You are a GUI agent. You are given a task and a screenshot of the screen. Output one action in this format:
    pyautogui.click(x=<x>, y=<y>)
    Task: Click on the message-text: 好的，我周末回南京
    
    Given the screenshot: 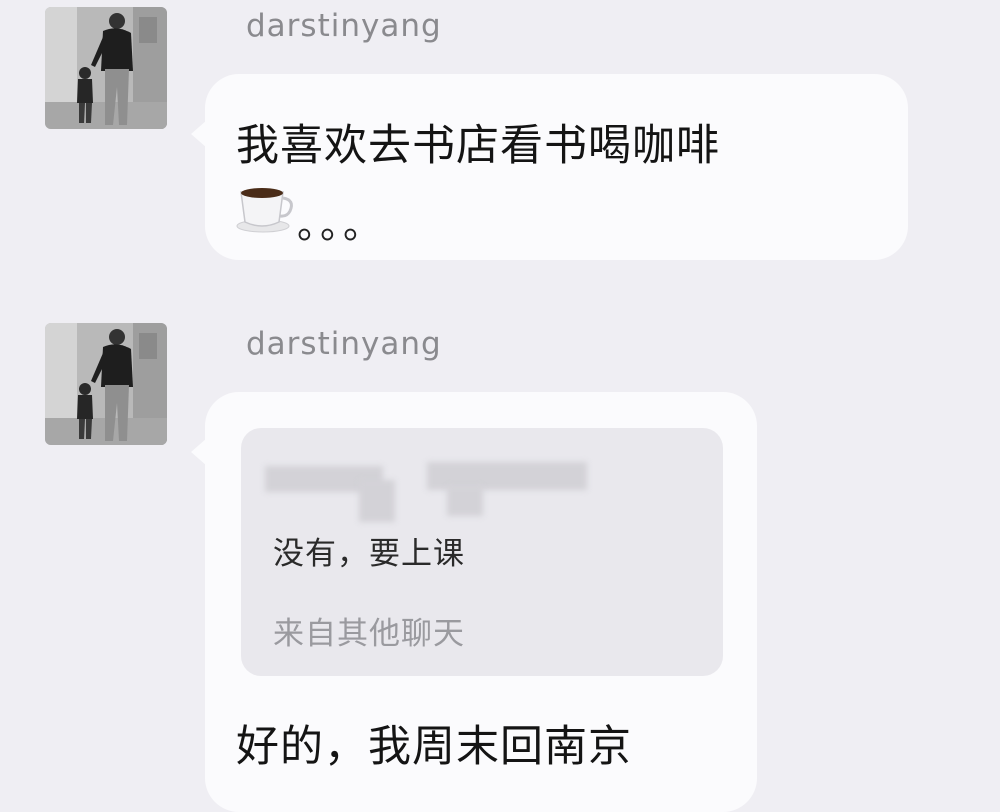 What is the action you would take?
    pyautogui.click(x=434, y=747)
    